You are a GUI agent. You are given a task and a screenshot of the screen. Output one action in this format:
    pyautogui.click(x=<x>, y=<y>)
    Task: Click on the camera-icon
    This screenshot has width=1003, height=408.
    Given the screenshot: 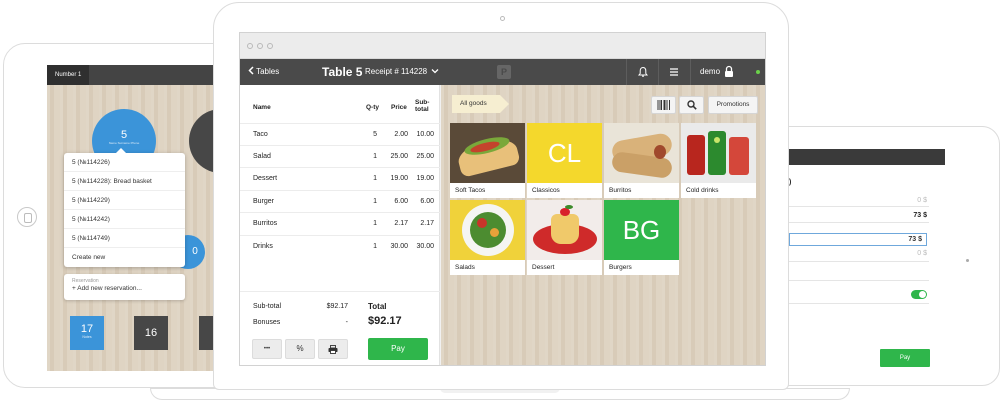 What is the action you would take?
    pyautogui.click(x=502, y=18)
    